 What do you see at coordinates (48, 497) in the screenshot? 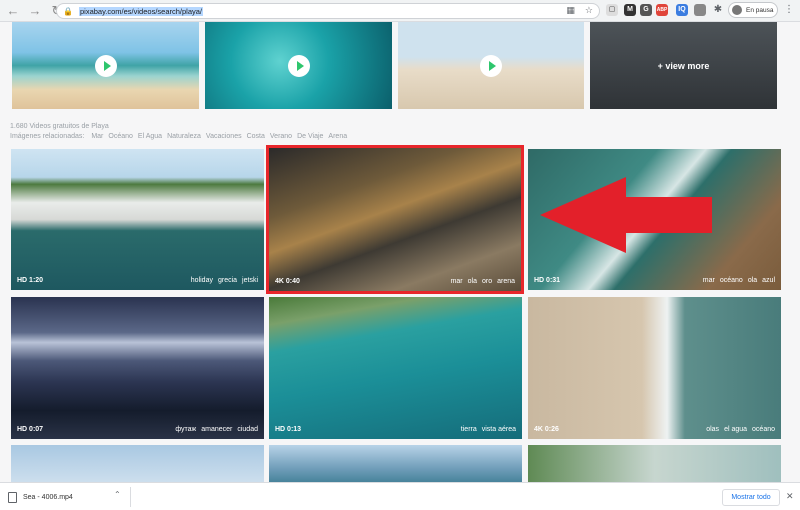
I see `download-file-name: Sea - 4006.mp4` at bounding box center [48, 497].